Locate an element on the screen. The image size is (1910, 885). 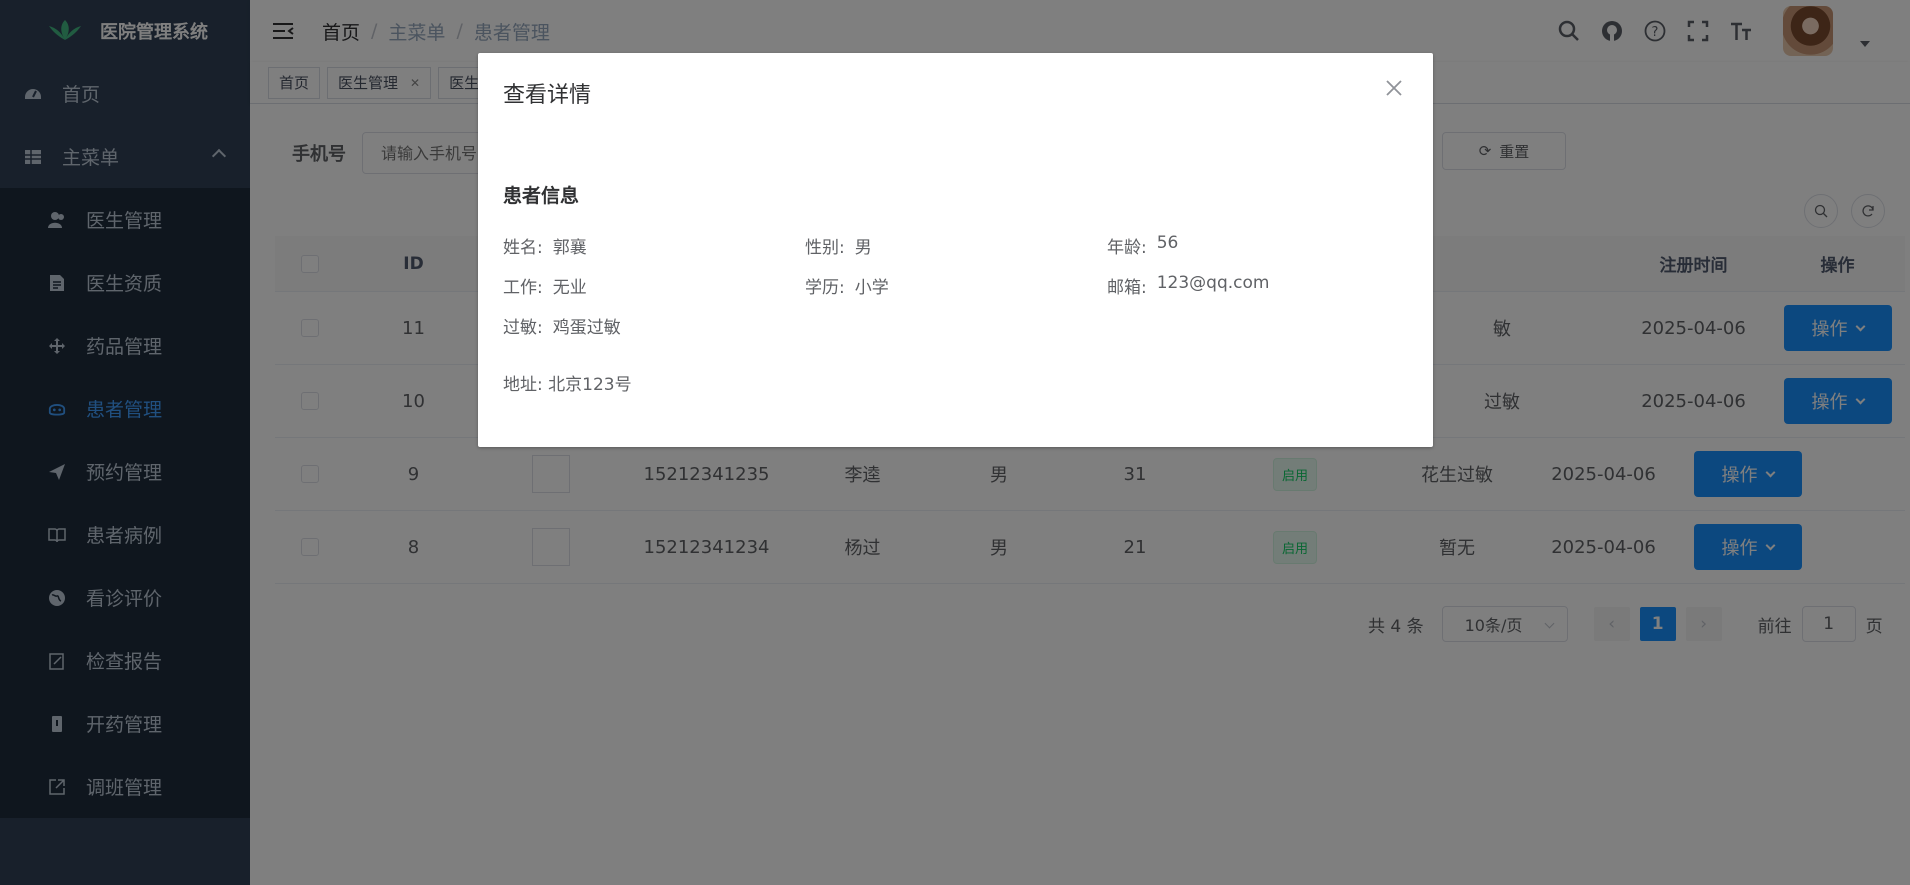
field-name: 姓名: 郭襄 is located at coordinates (545, 245).